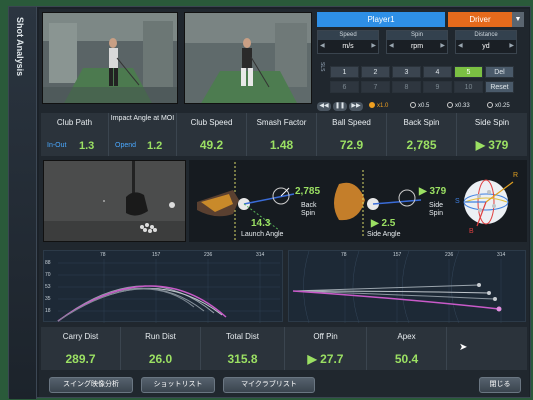 Image resolution: width=533 pixels, height=400 pixels. I want to click on metric-back-spin: Back Spin 2,785, so click(422, 134).